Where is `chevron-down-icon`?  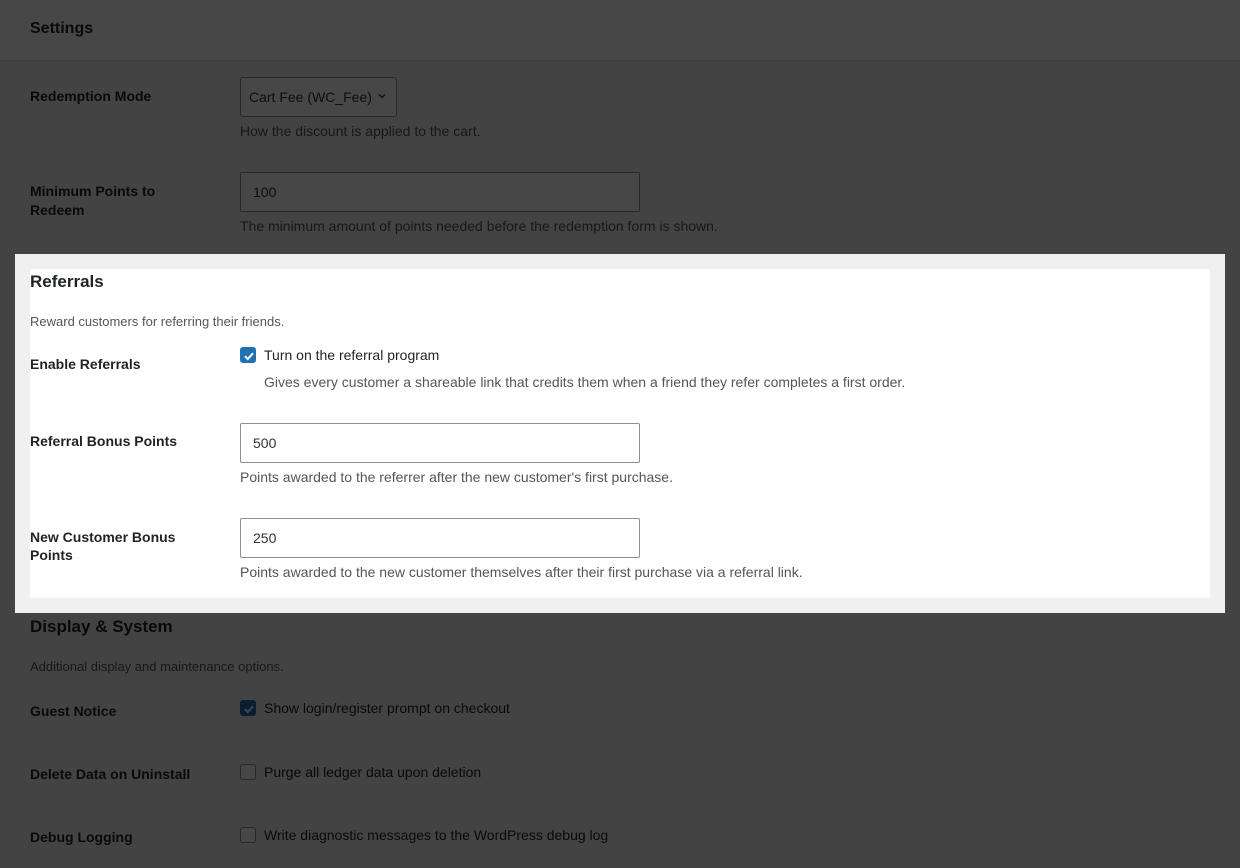
chevron-down-icon is located at coordinates (382, 96).